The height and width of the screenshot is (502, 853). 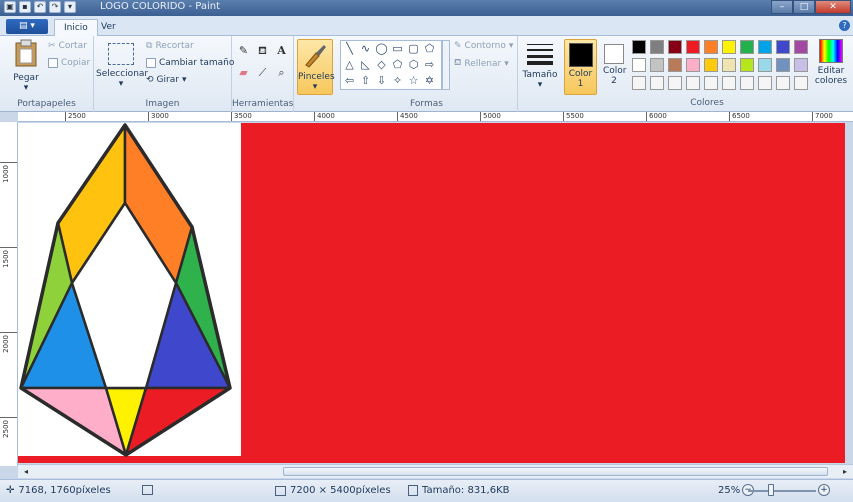 What do you see at coordinates (64, 490) in the screenshot?
I see `cursor-position-text: 7168, 1760píxeles` at bounding box center [64, 490].